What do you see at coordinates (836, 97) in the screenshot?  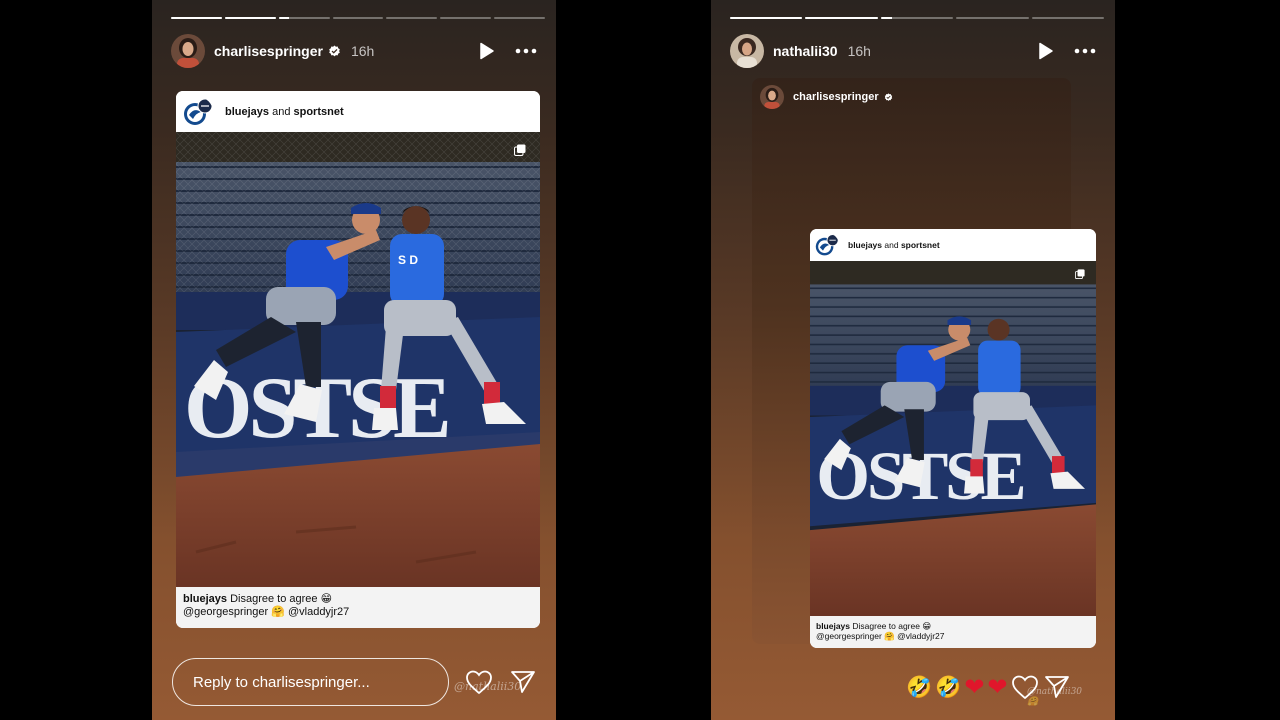 I see `reshared-username: charlisespringer` at bounding box center [836, 97].